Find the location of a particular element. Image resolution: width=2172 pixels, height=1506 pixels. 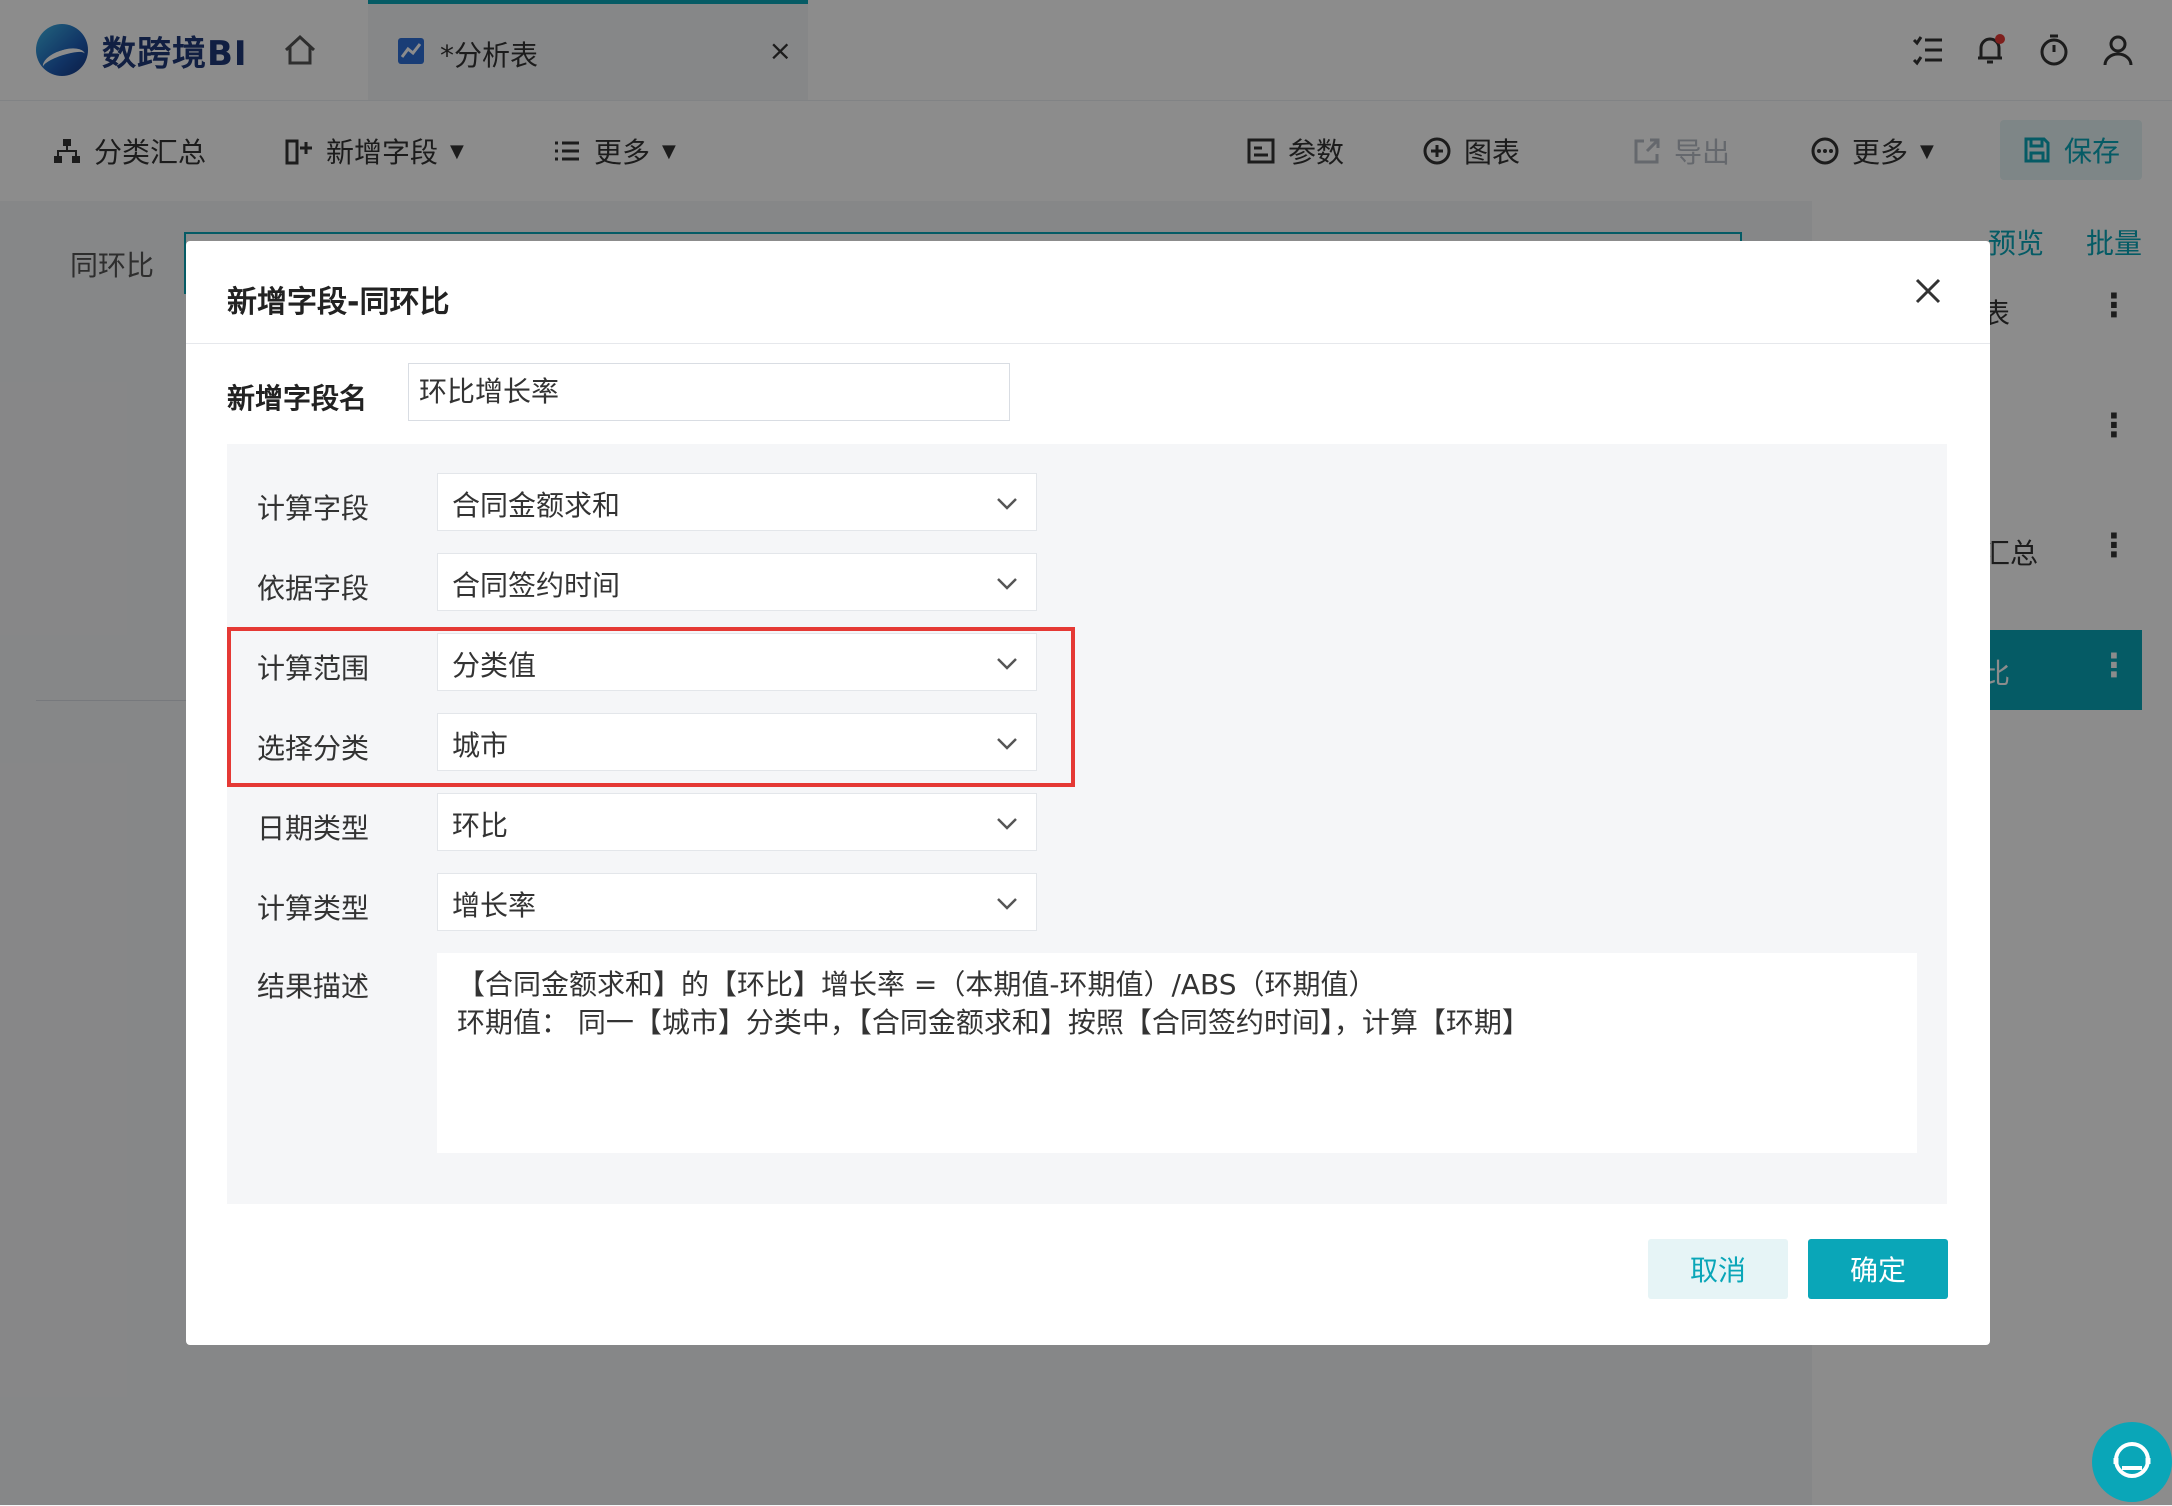

calc-type-select: 增长率 is located at coordinates (737, 902).